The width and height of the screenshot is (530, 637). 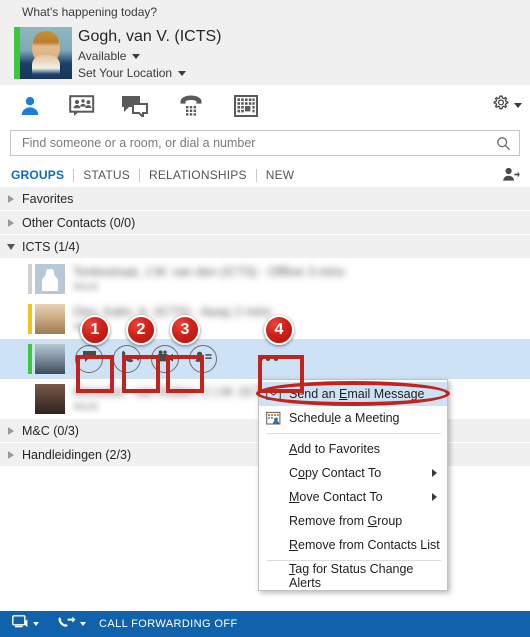 What do you see at coordinates (46, 53) in the screenshot?
I see `my-avatar-image` at bounding box center [46, 53].